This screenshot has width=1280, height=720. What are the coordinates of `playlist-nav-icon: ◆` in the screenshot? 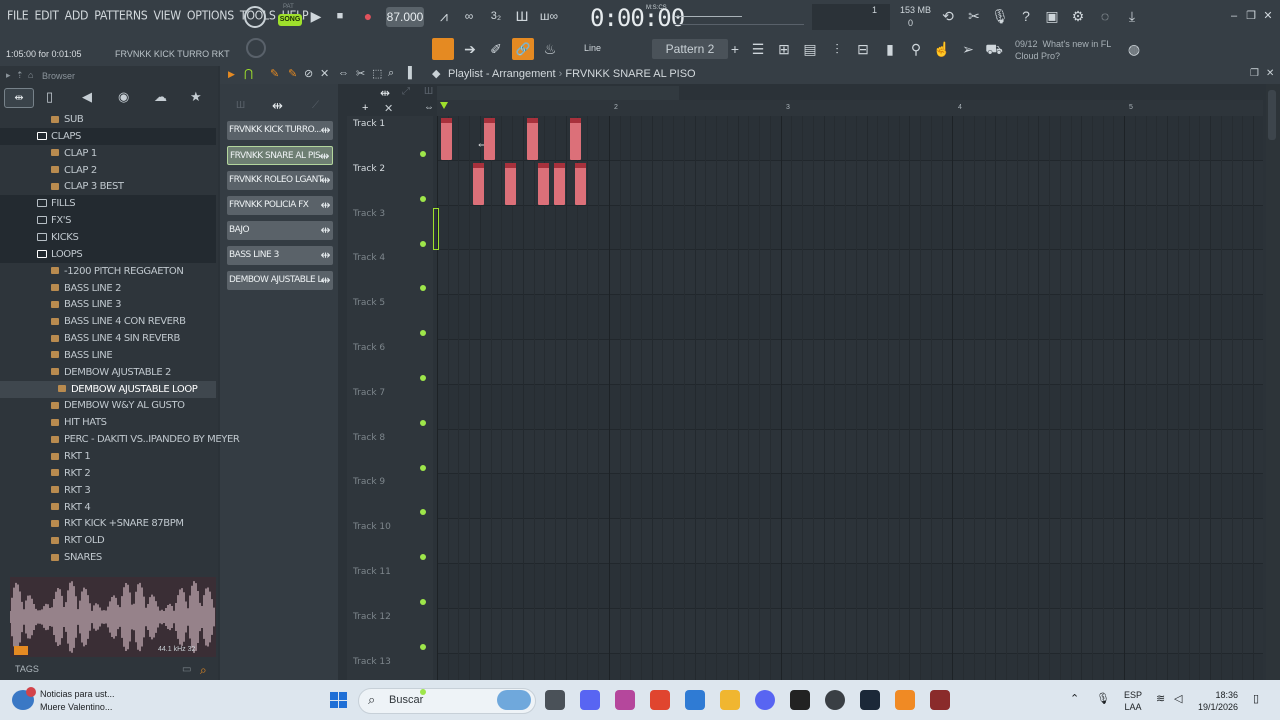 It's located at (436, 73).